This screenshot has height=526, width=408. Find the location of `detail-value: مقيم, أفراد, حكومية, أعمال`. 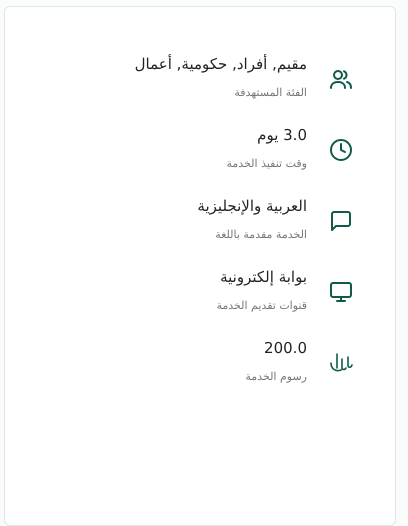

detail-value: مقيم, أفراد, حكومية, أعمال is located at coordinates (220, 64).